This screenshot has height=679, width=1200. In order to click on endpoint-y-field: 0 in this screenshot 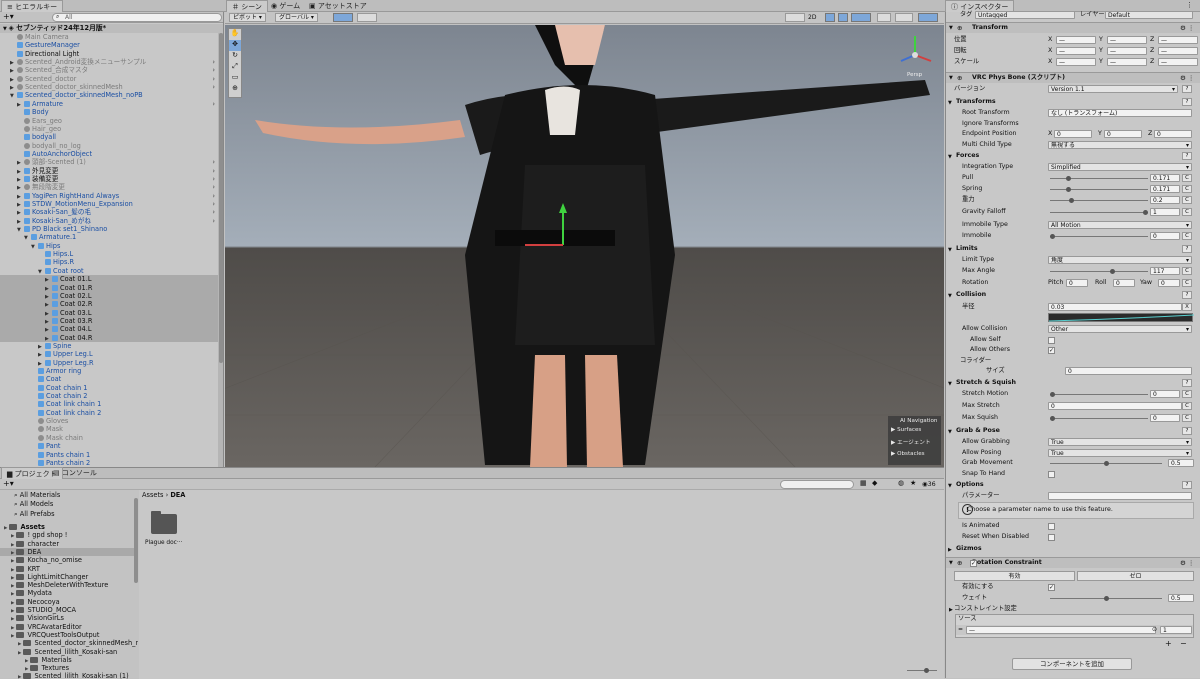, I will do `click(1123, 134)`.